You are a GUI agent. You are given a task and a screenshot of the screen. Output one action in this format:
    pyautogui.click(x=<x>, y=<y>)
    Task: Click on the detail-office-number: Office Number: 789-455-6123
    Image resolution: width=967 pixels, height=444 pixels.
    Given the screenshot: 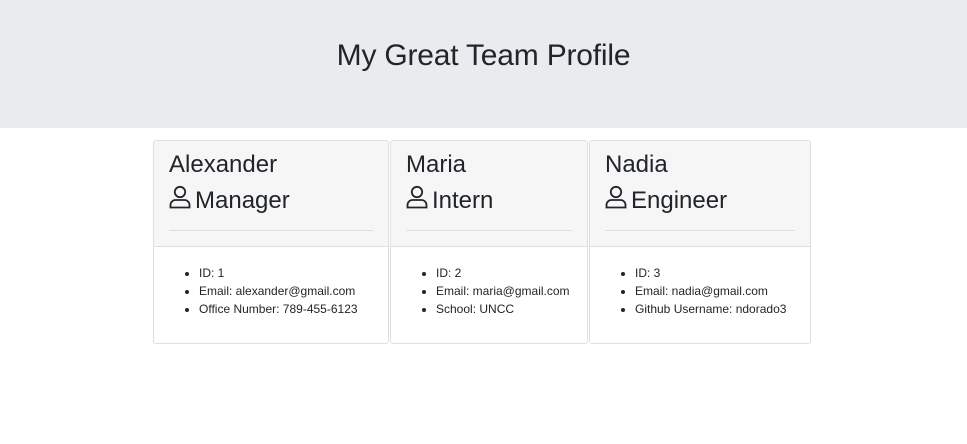 What is the action you would take?
    pyautogui.click(x=286, y=309)
    